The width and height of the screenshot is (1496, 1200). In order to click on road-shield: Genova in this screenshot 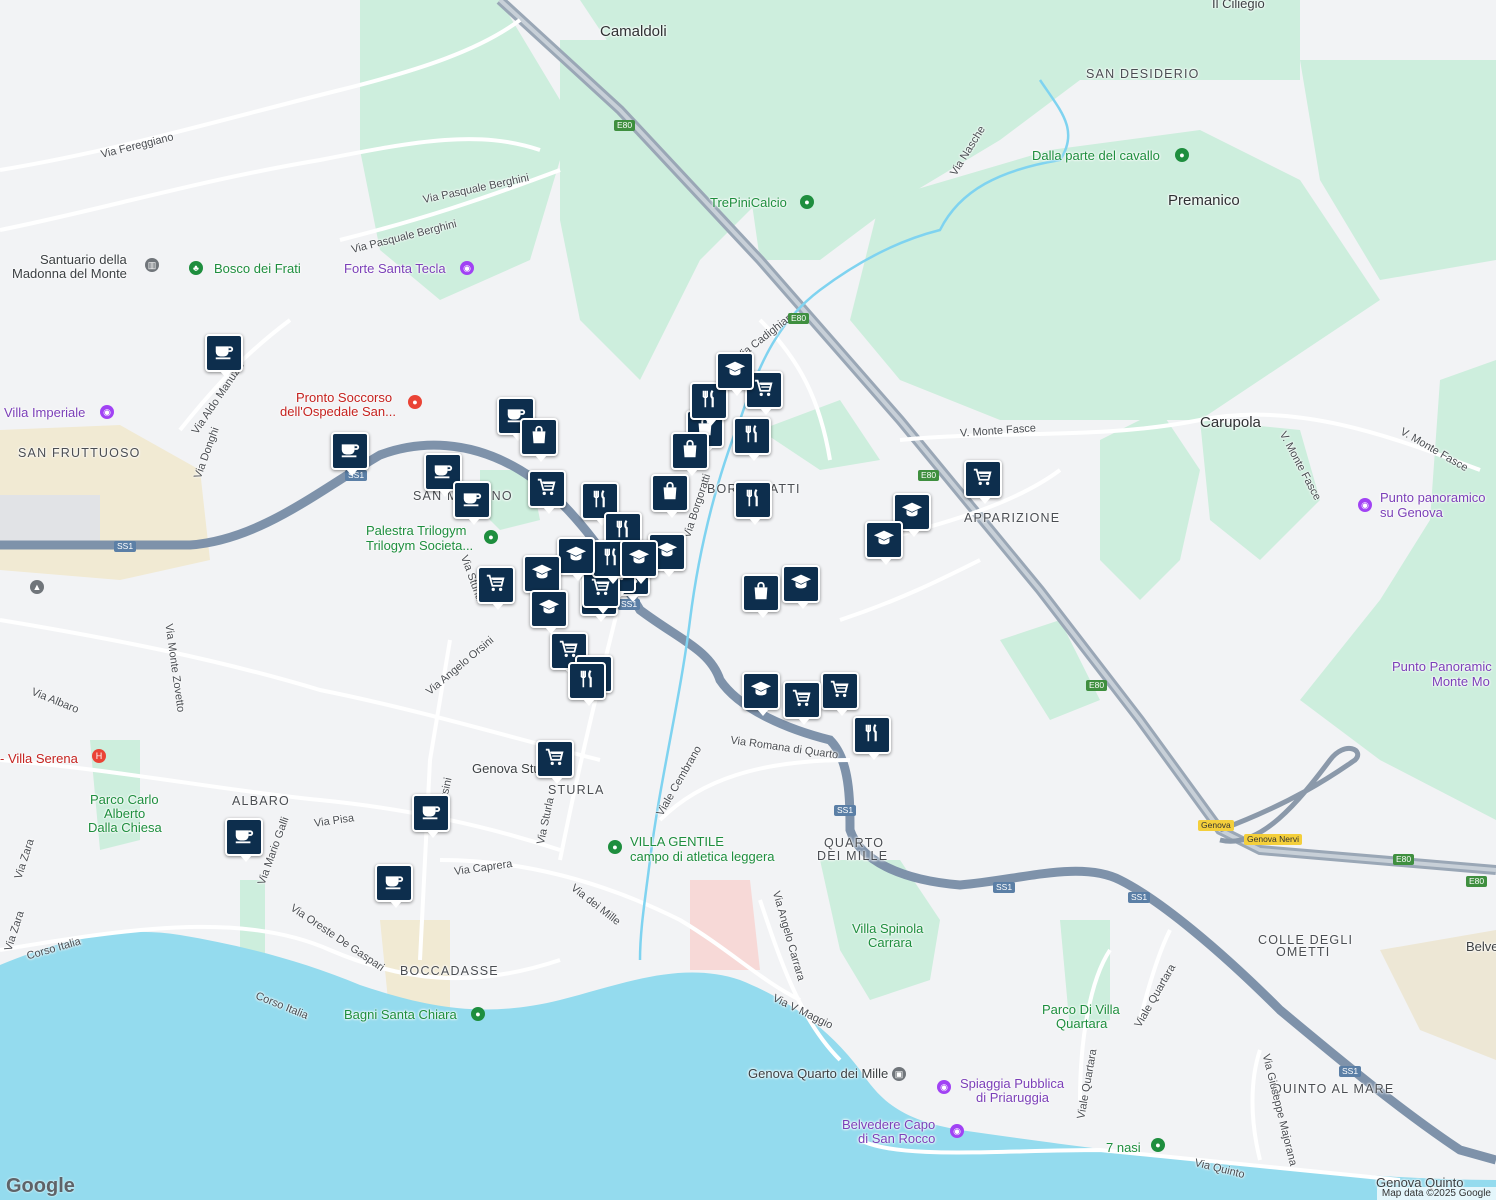, I will do `click(1216, 825)`.